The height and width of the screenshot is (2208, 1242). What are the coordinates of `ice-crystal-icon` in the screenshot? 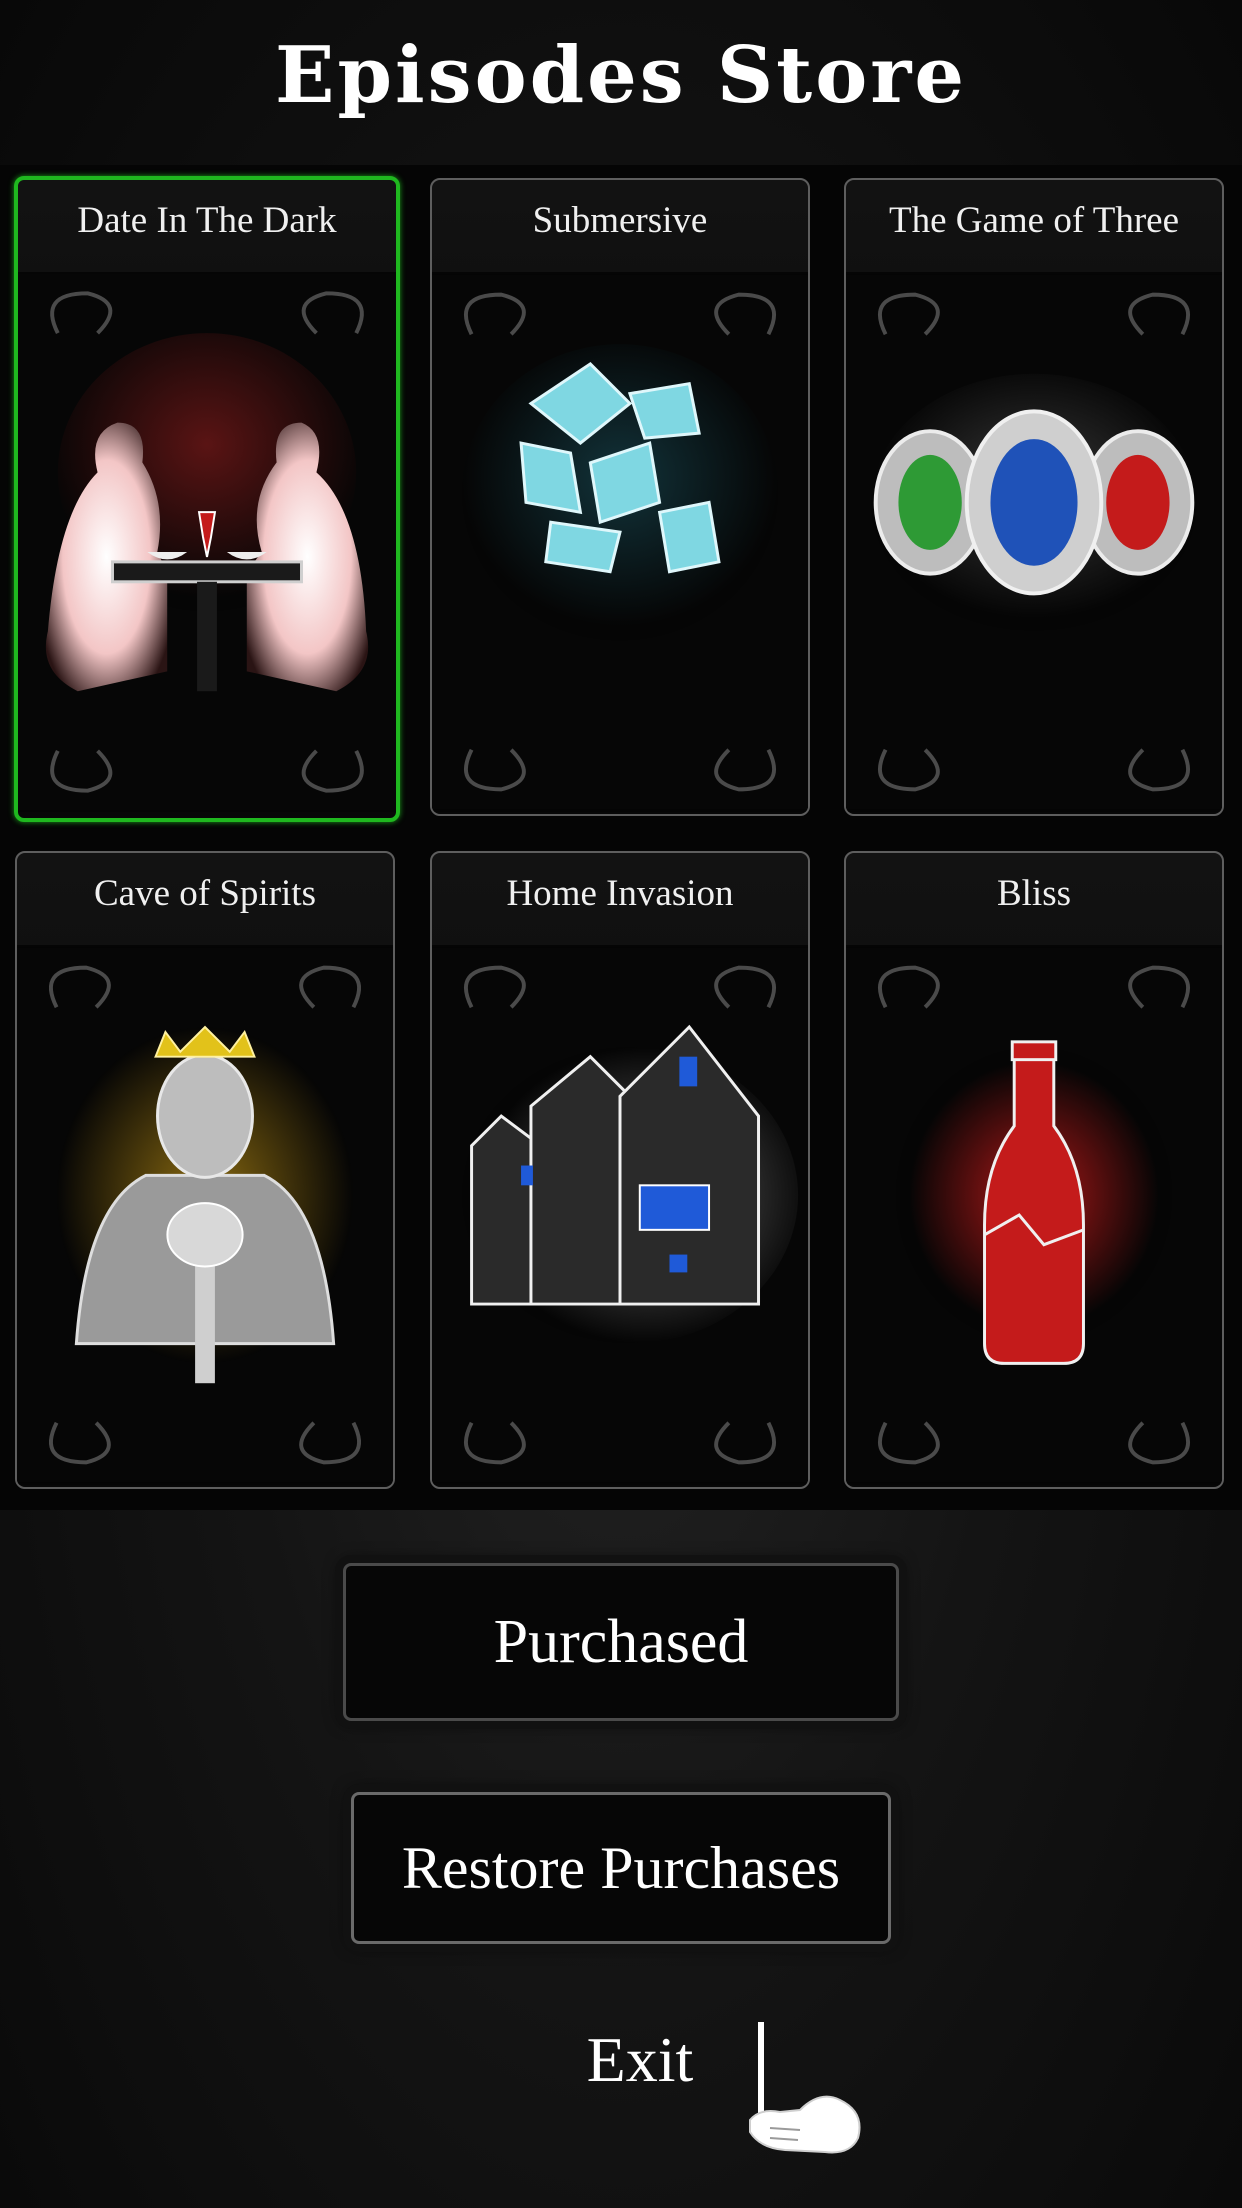 It's located at (620, 542).